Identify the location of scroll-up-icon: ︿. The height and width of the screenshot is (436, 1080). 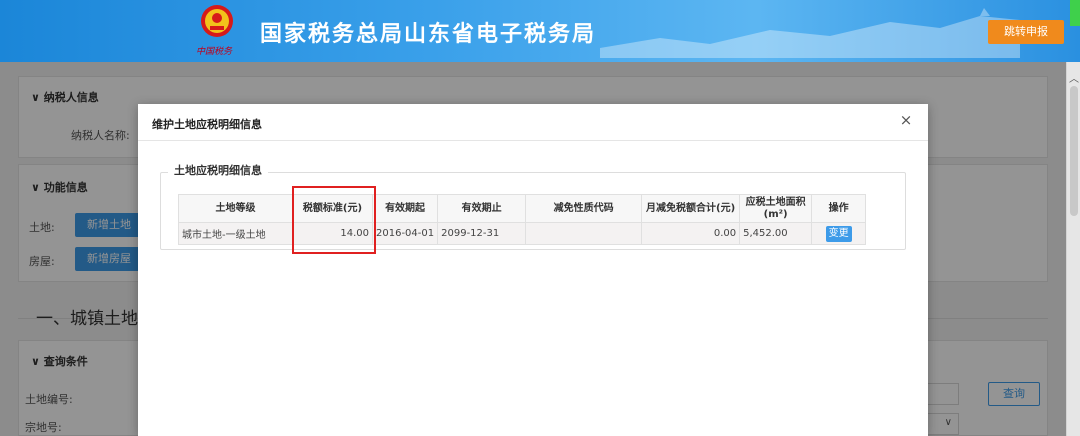
(1074, 77).